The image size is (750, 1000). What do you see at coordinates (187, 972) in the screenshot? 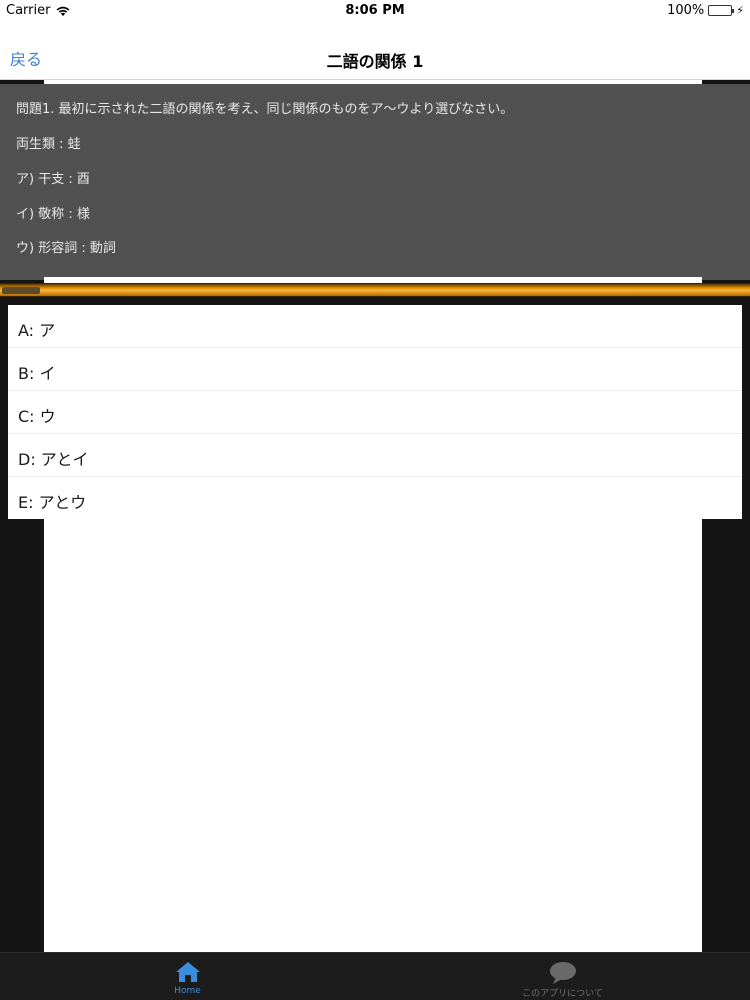
I see `home-icon` at bounding box center [187, 972].